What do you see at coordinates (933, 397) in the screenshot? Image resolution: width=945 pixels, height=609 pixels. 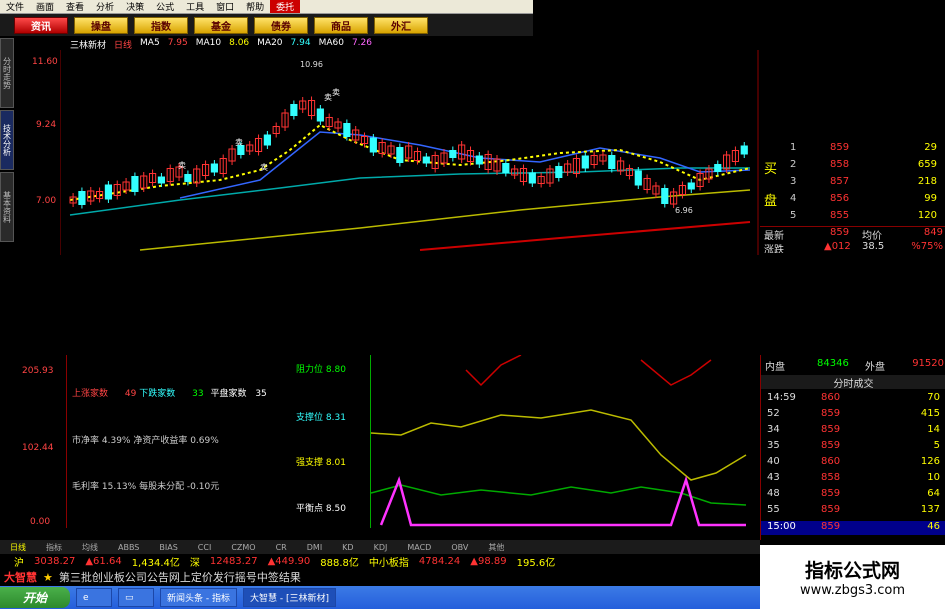 I see `trade-volume: 70` at bounding box center [933, 397].